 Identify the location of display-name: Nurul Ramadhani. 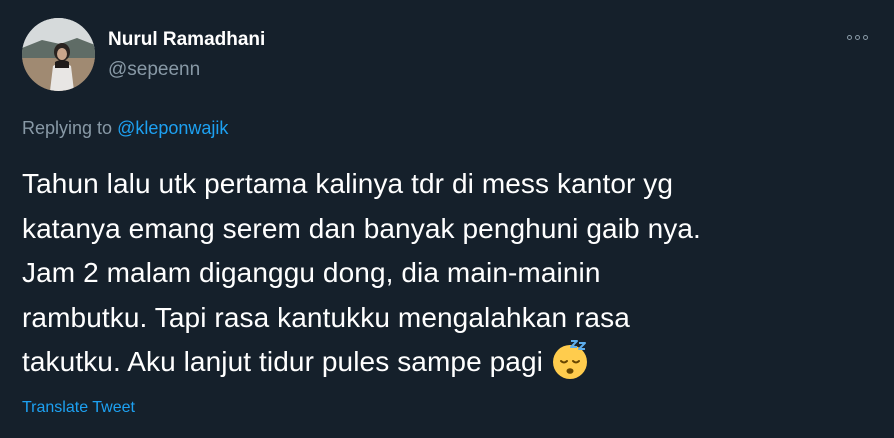
(186, 40).